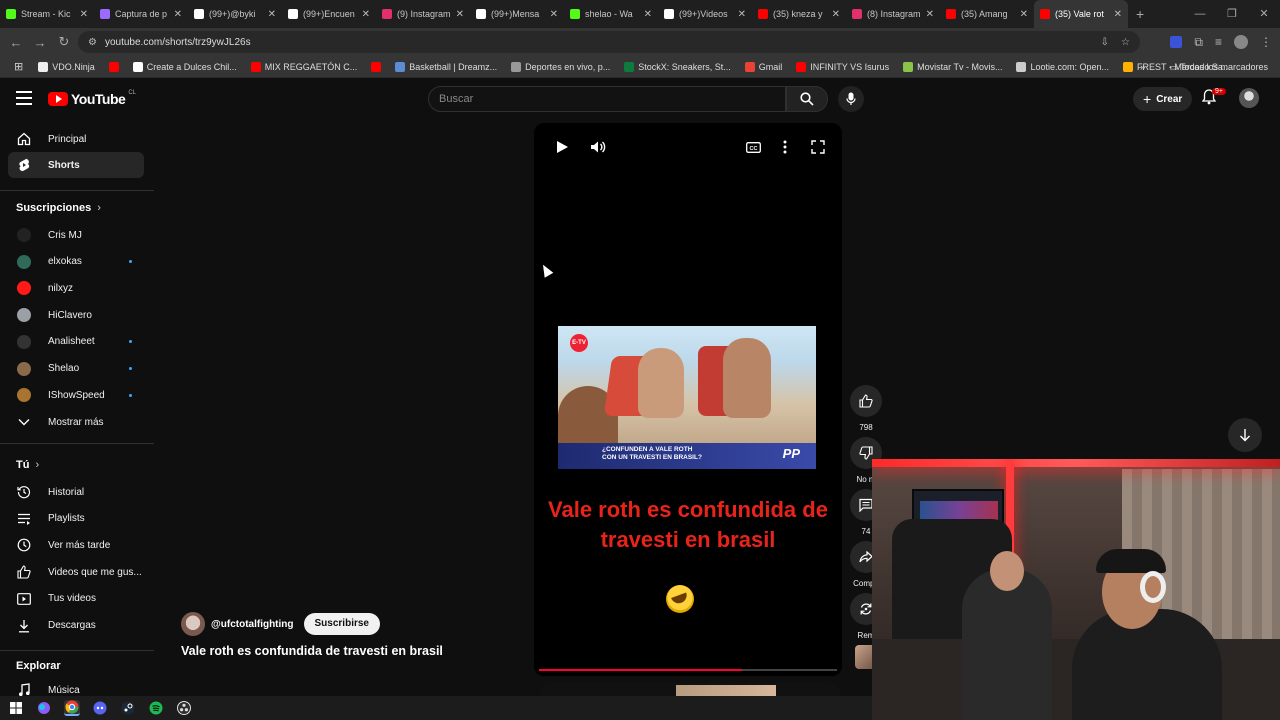 This screenshot has width=1280, height=720. I want to click on apps-grid-icon: ⊞, so click(18, 66).